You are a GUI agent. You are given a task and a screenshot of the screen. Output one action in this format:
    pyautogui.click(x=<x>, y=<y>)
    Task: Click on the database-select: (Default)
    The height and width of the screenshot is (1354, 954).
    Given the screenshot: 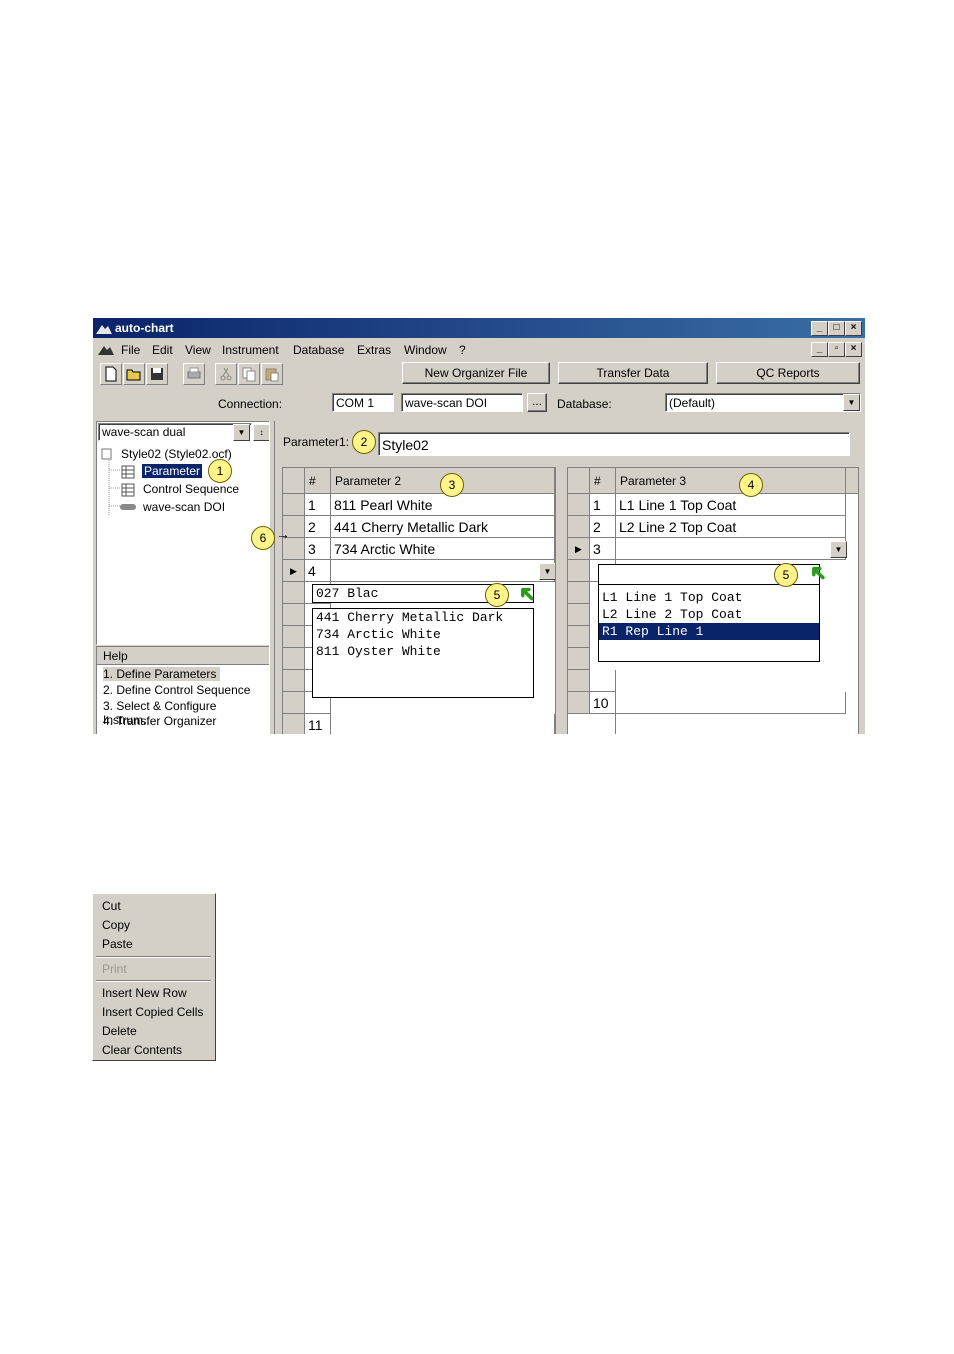 What is the action you would take?
    pyautogui.click(x=763, y=402)
    